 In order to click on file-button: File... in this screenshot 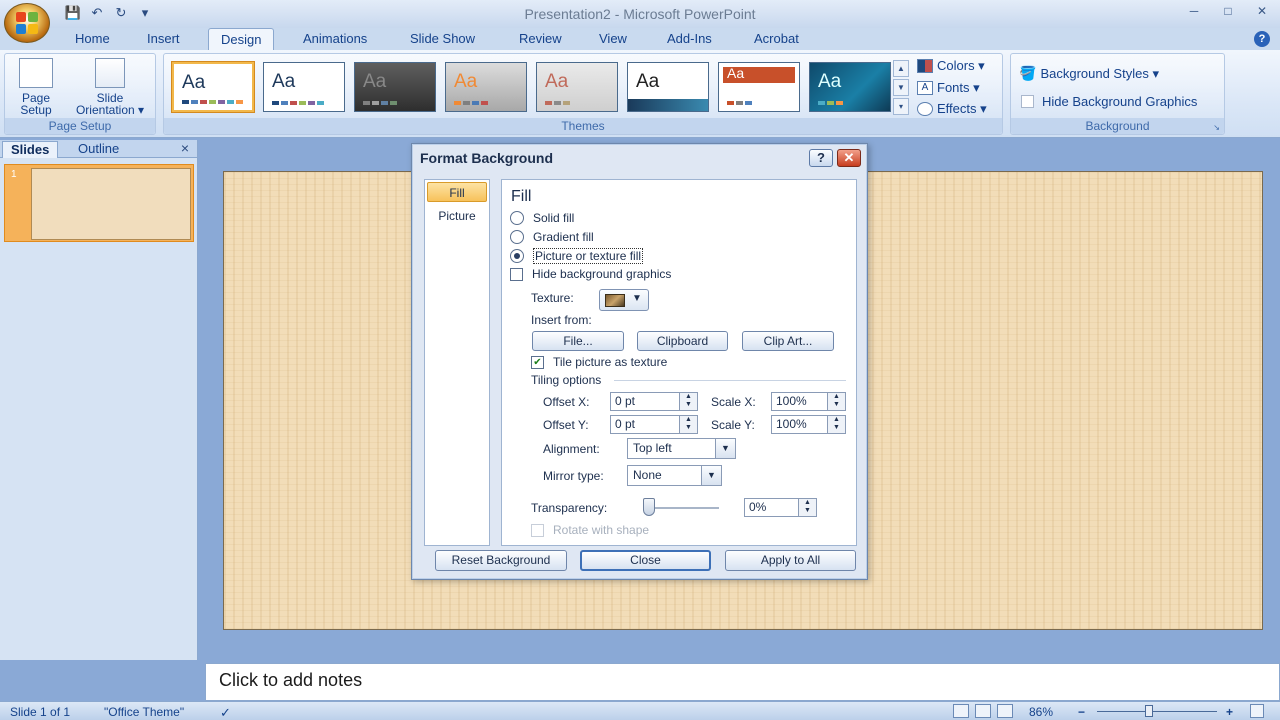, I will do `click(578, 341)`.